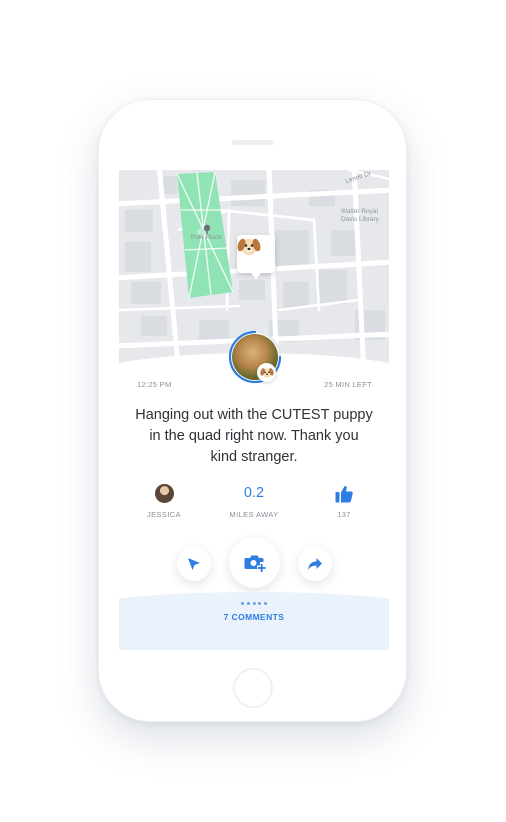  What do you see at coordinates (254, 514) in the screenshot?
I see `distance-label: MILES AWAY` at bounding box center [254, 514].